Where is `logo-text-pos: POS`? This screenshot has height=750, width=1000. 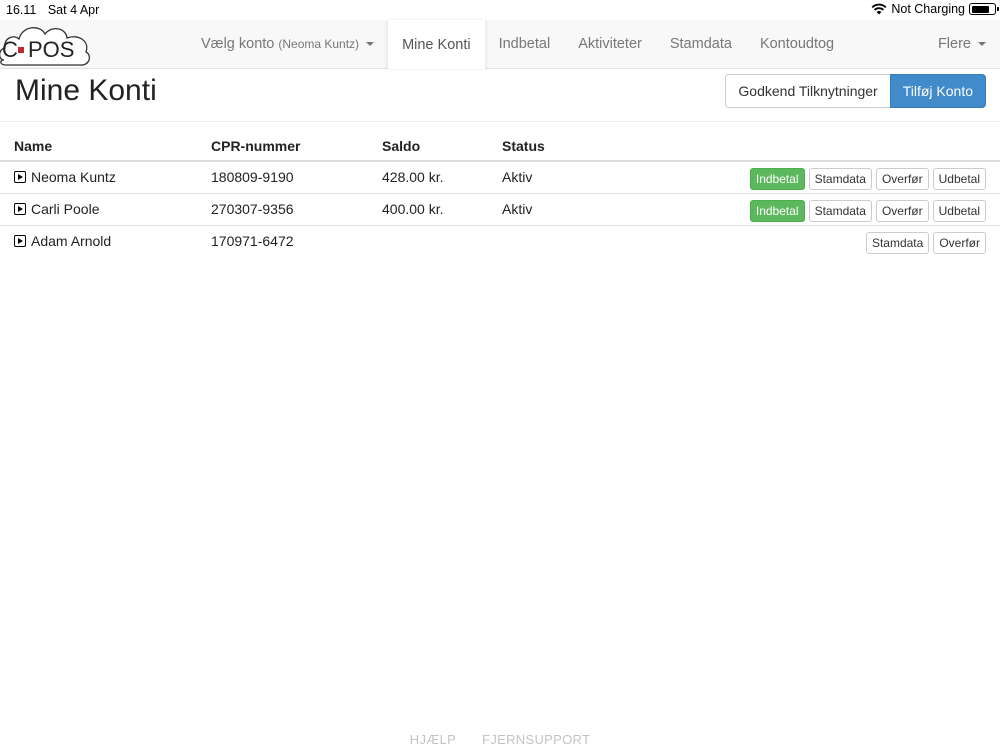
logo-text-pos: POS is located at coordinates (51, 49).